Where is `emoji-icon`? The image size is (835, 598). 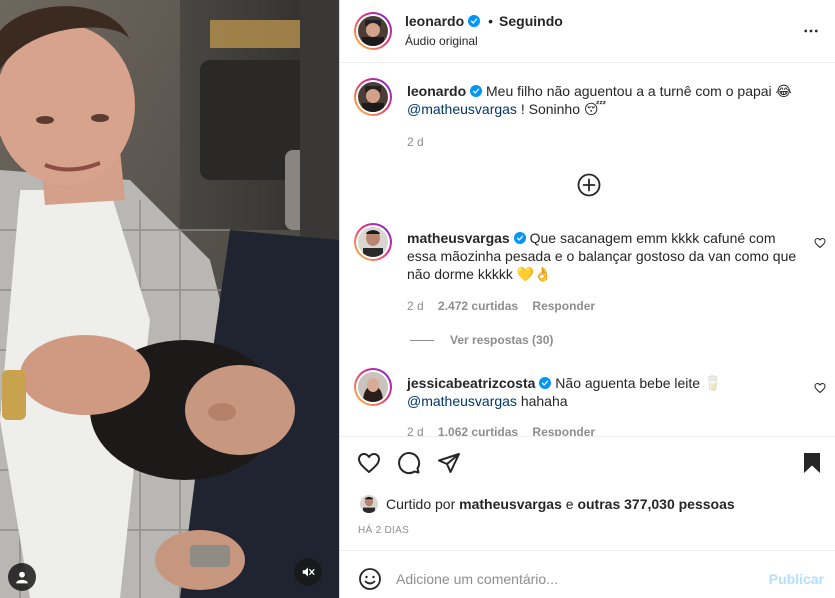 emoji-icon is located at coordinates (370, 579).